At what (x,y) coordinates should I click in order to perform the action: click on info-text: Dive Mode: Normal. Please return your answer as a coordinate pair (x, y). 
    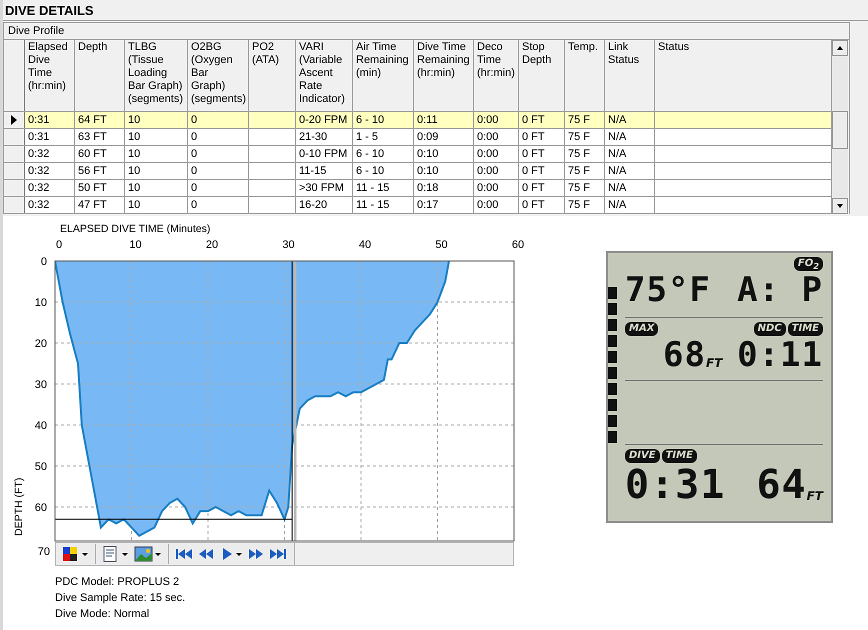
    Looking at the image, I should click on (102, 614).